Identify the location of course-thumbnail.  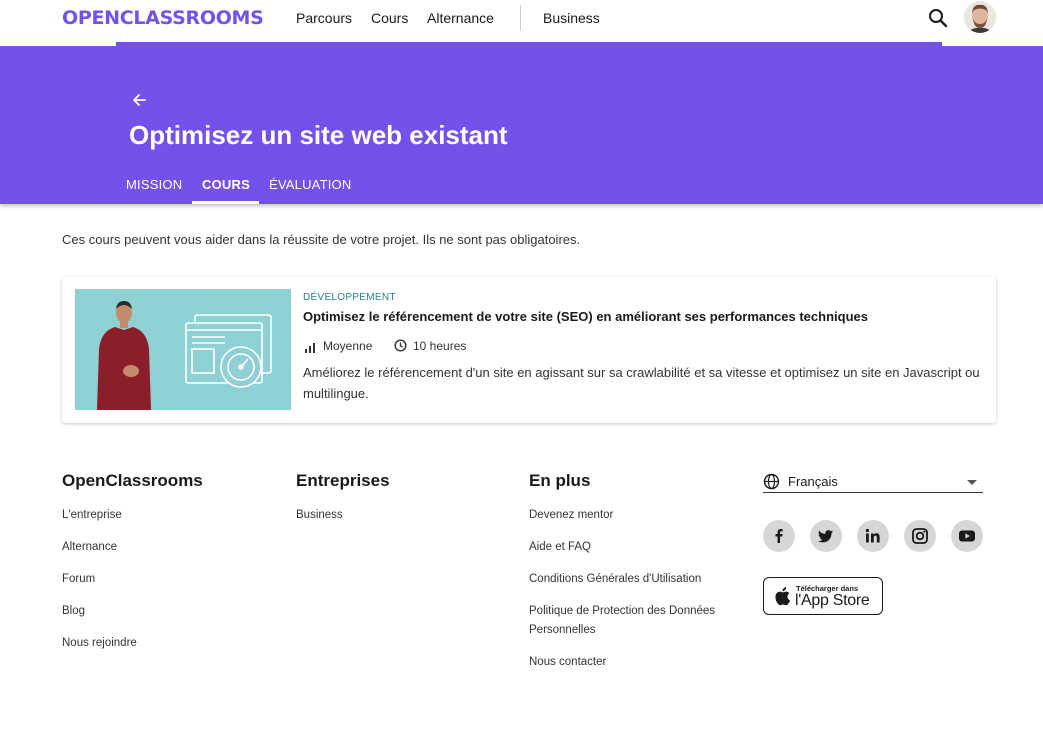
(183, 349).